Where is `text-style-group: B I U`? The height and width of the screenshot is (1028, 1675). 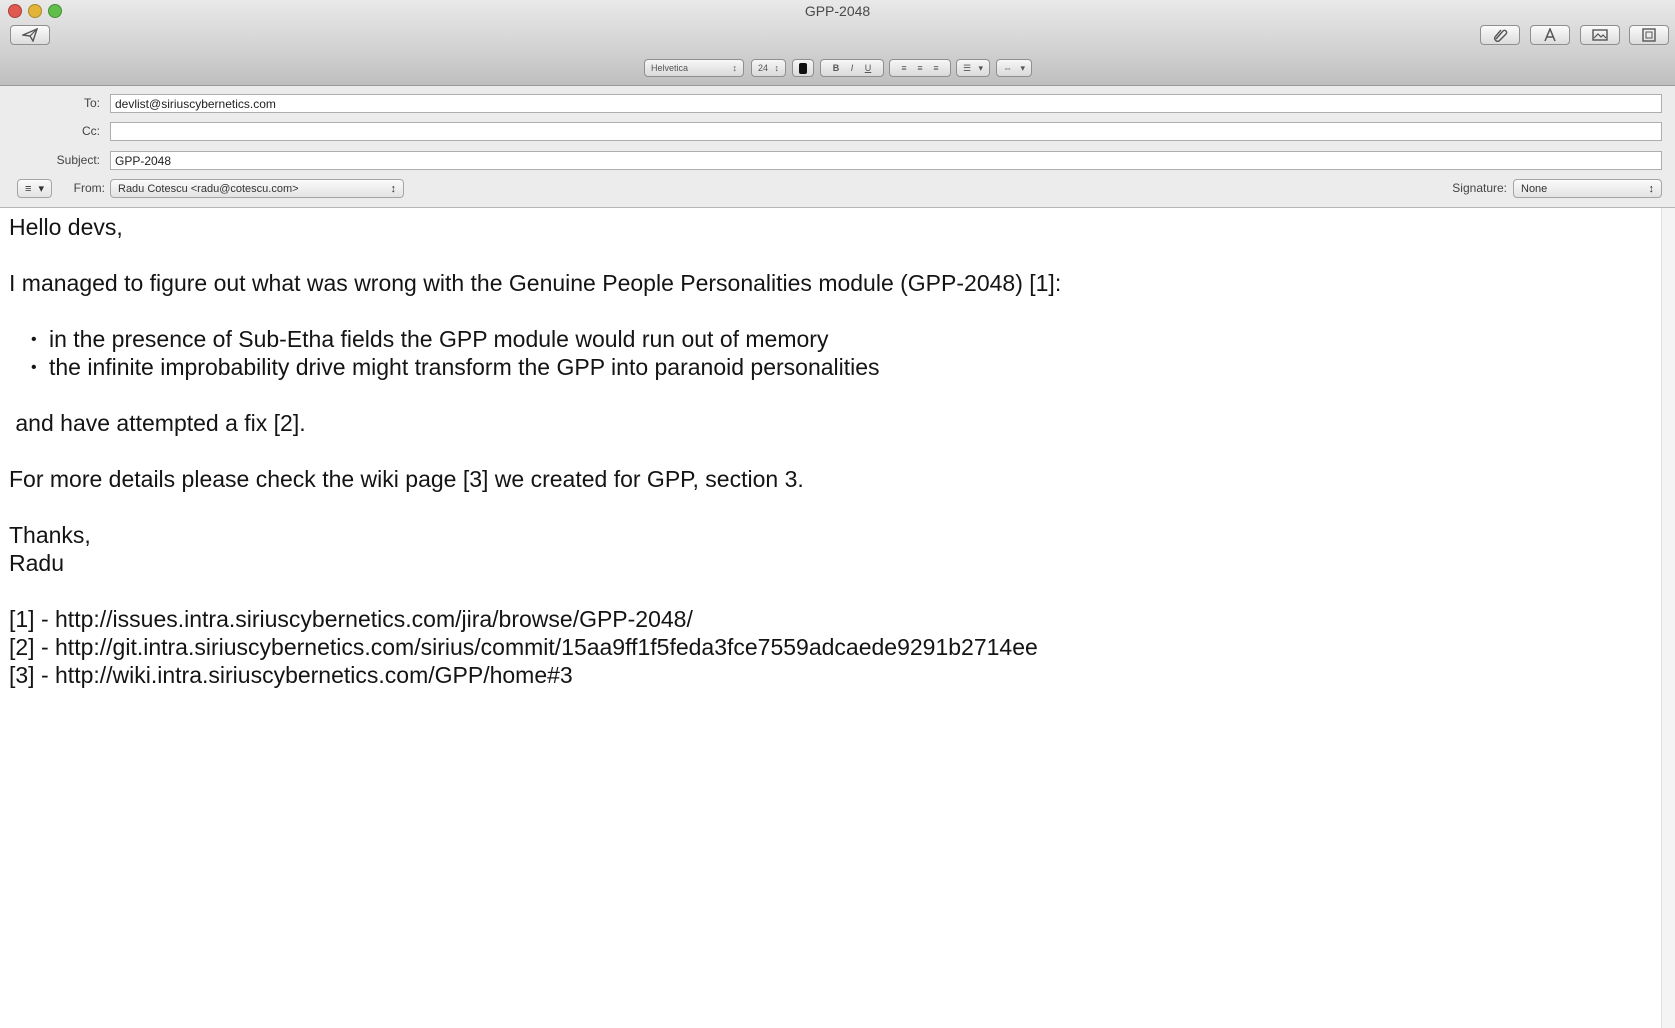
text-style-group: B I U is located at coordinates (852, 68).